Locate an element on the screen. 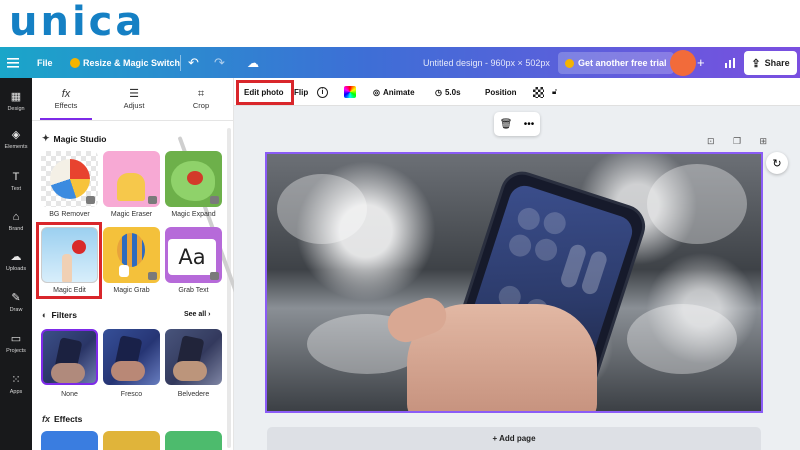 This screenshot has height=450, width=800. info-icon: i is located at coordinates (322, 92).